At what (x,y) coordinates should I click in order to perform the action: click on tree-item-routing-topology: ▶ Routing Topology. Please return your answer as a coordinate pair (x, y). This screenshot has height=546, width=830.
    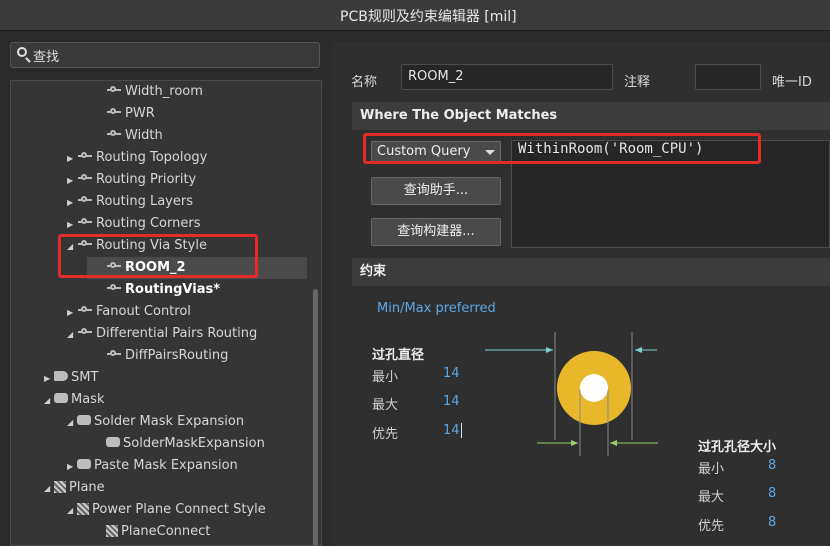
    Looking at the image, I should click on (137, 158).